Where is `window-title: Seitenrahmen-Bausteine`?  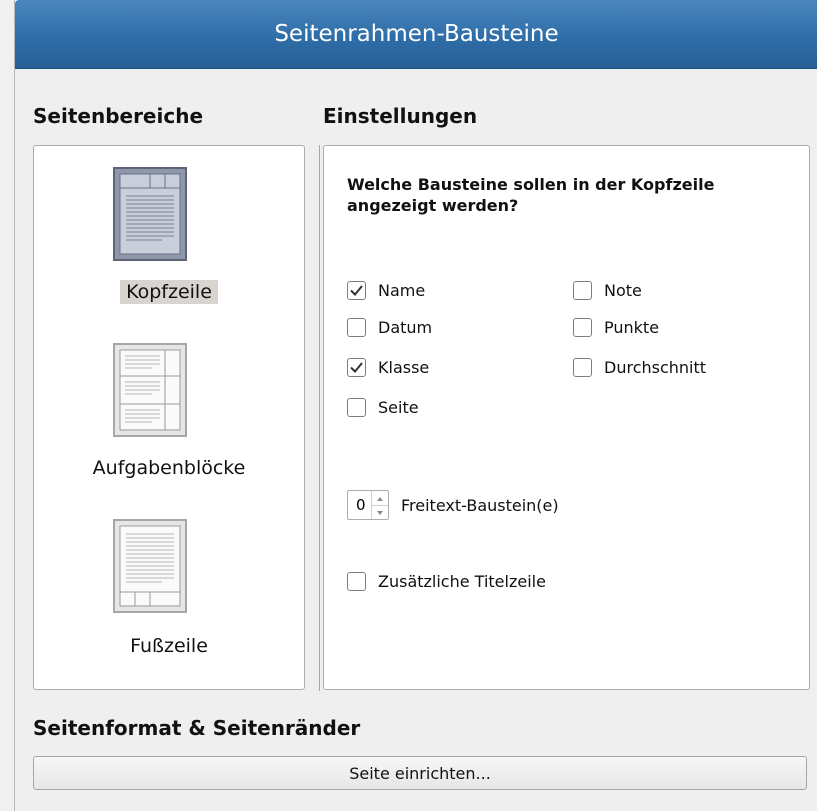 window-title: Seitenrahmen-Bausteine is located at coordinates (416, 34).